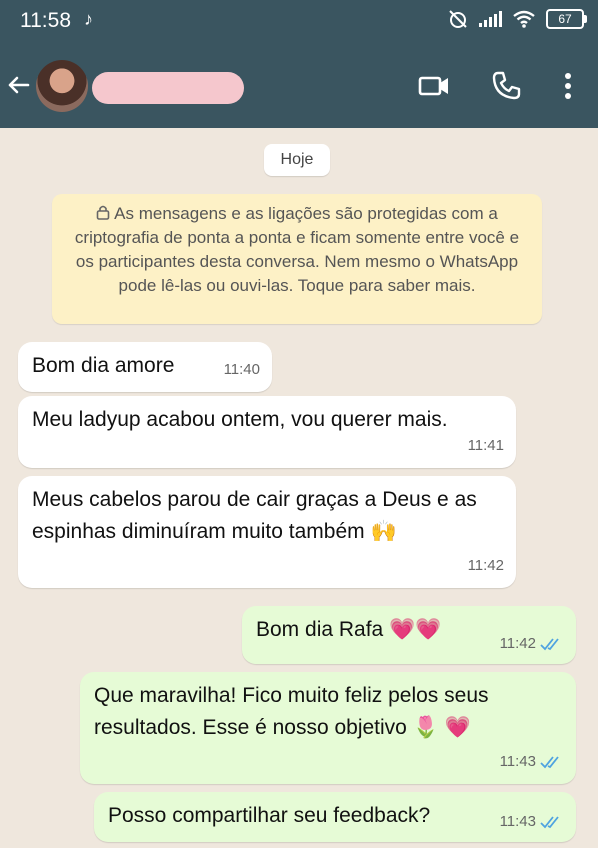 The width and height of the screenshot is (598, 848). I want to click on contact-name-redacted, so click(168, 88).